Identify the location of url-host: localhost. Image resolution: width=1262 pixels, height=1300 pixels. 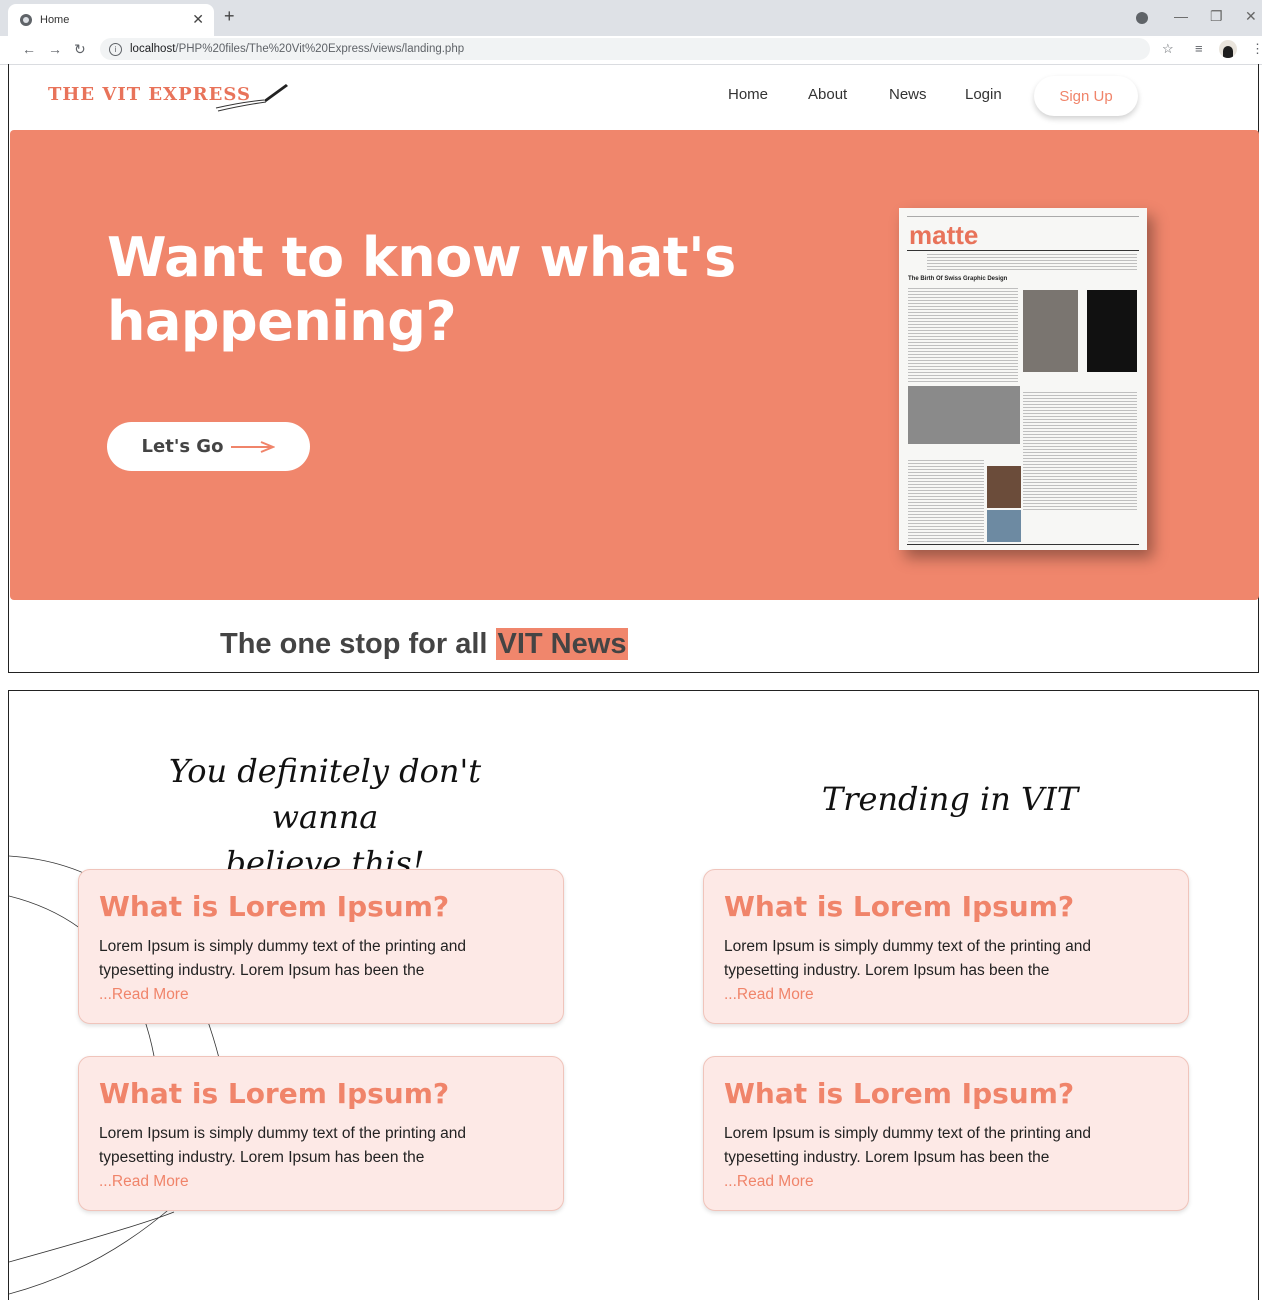
(153, 49).